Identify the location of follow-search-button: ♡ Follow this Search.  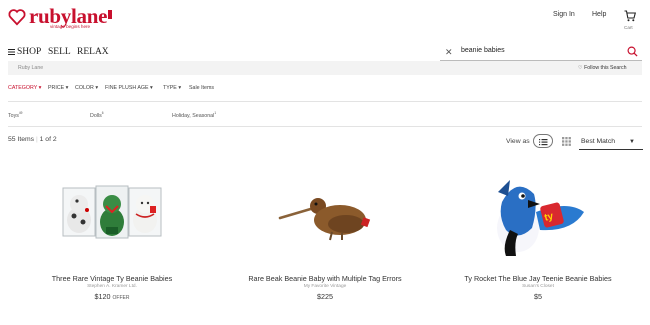
(602, 68).